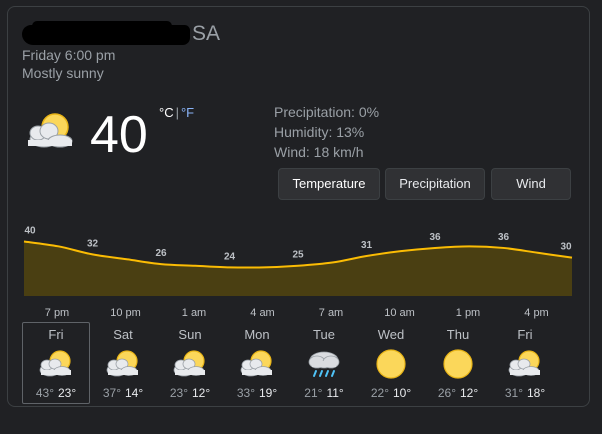 The height and width of the screenshot is (434, 602). Describe the element at coordinates (125, 313) in the screenshot. I see `x-tick-label: 10 pm` at that location.